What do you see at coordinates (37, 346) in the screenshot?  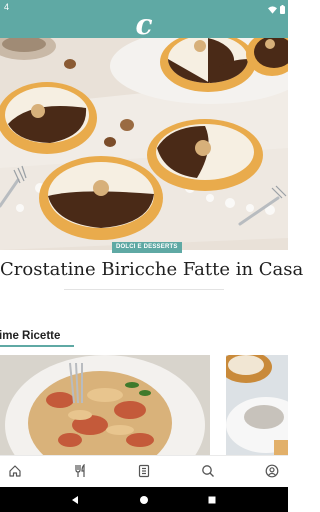 I see `section-underline` at bounding box center [37, 346].